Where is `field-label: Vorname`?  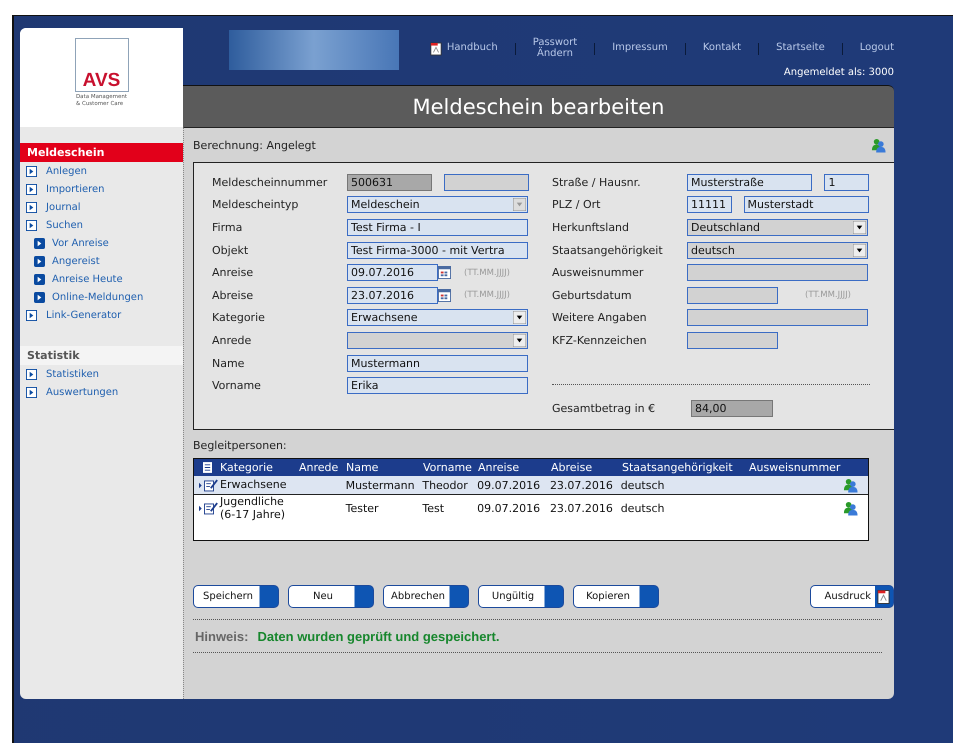
field-label: Vorname is located at coordinates (237, 385).